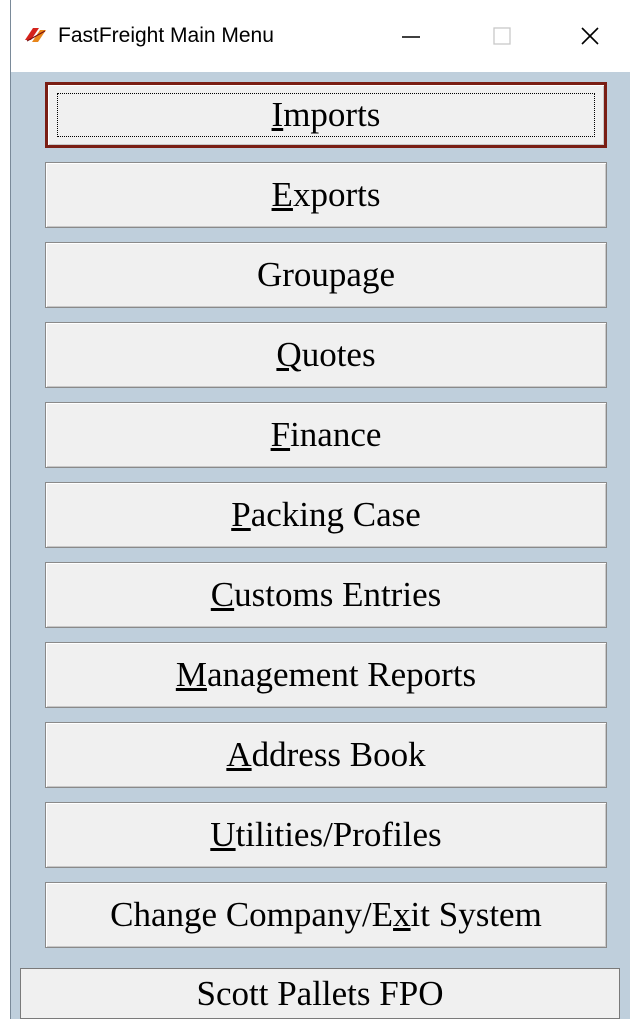 This screenshot has width=630, height=1019. I want to click on exports-button: Exports, so click(326, 195).